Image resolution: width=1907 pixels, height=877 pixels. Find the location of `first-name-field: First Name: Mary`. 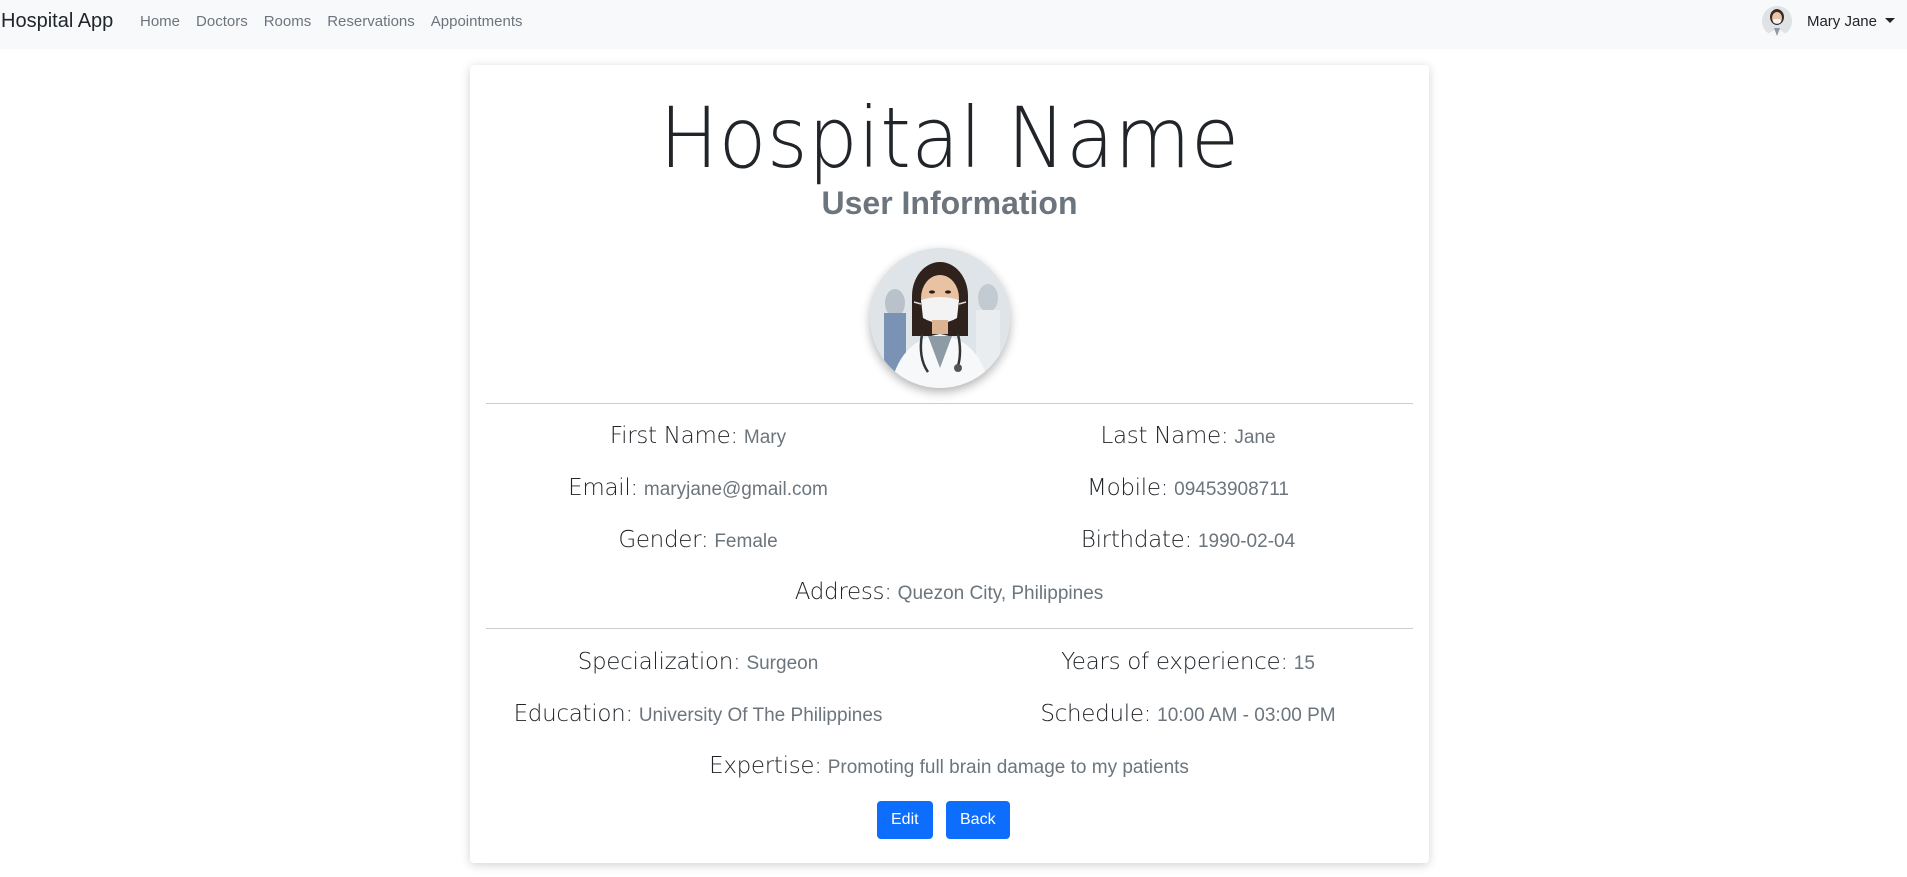

first-name-field: First Name: Mary is located at coordinates (698, 436).